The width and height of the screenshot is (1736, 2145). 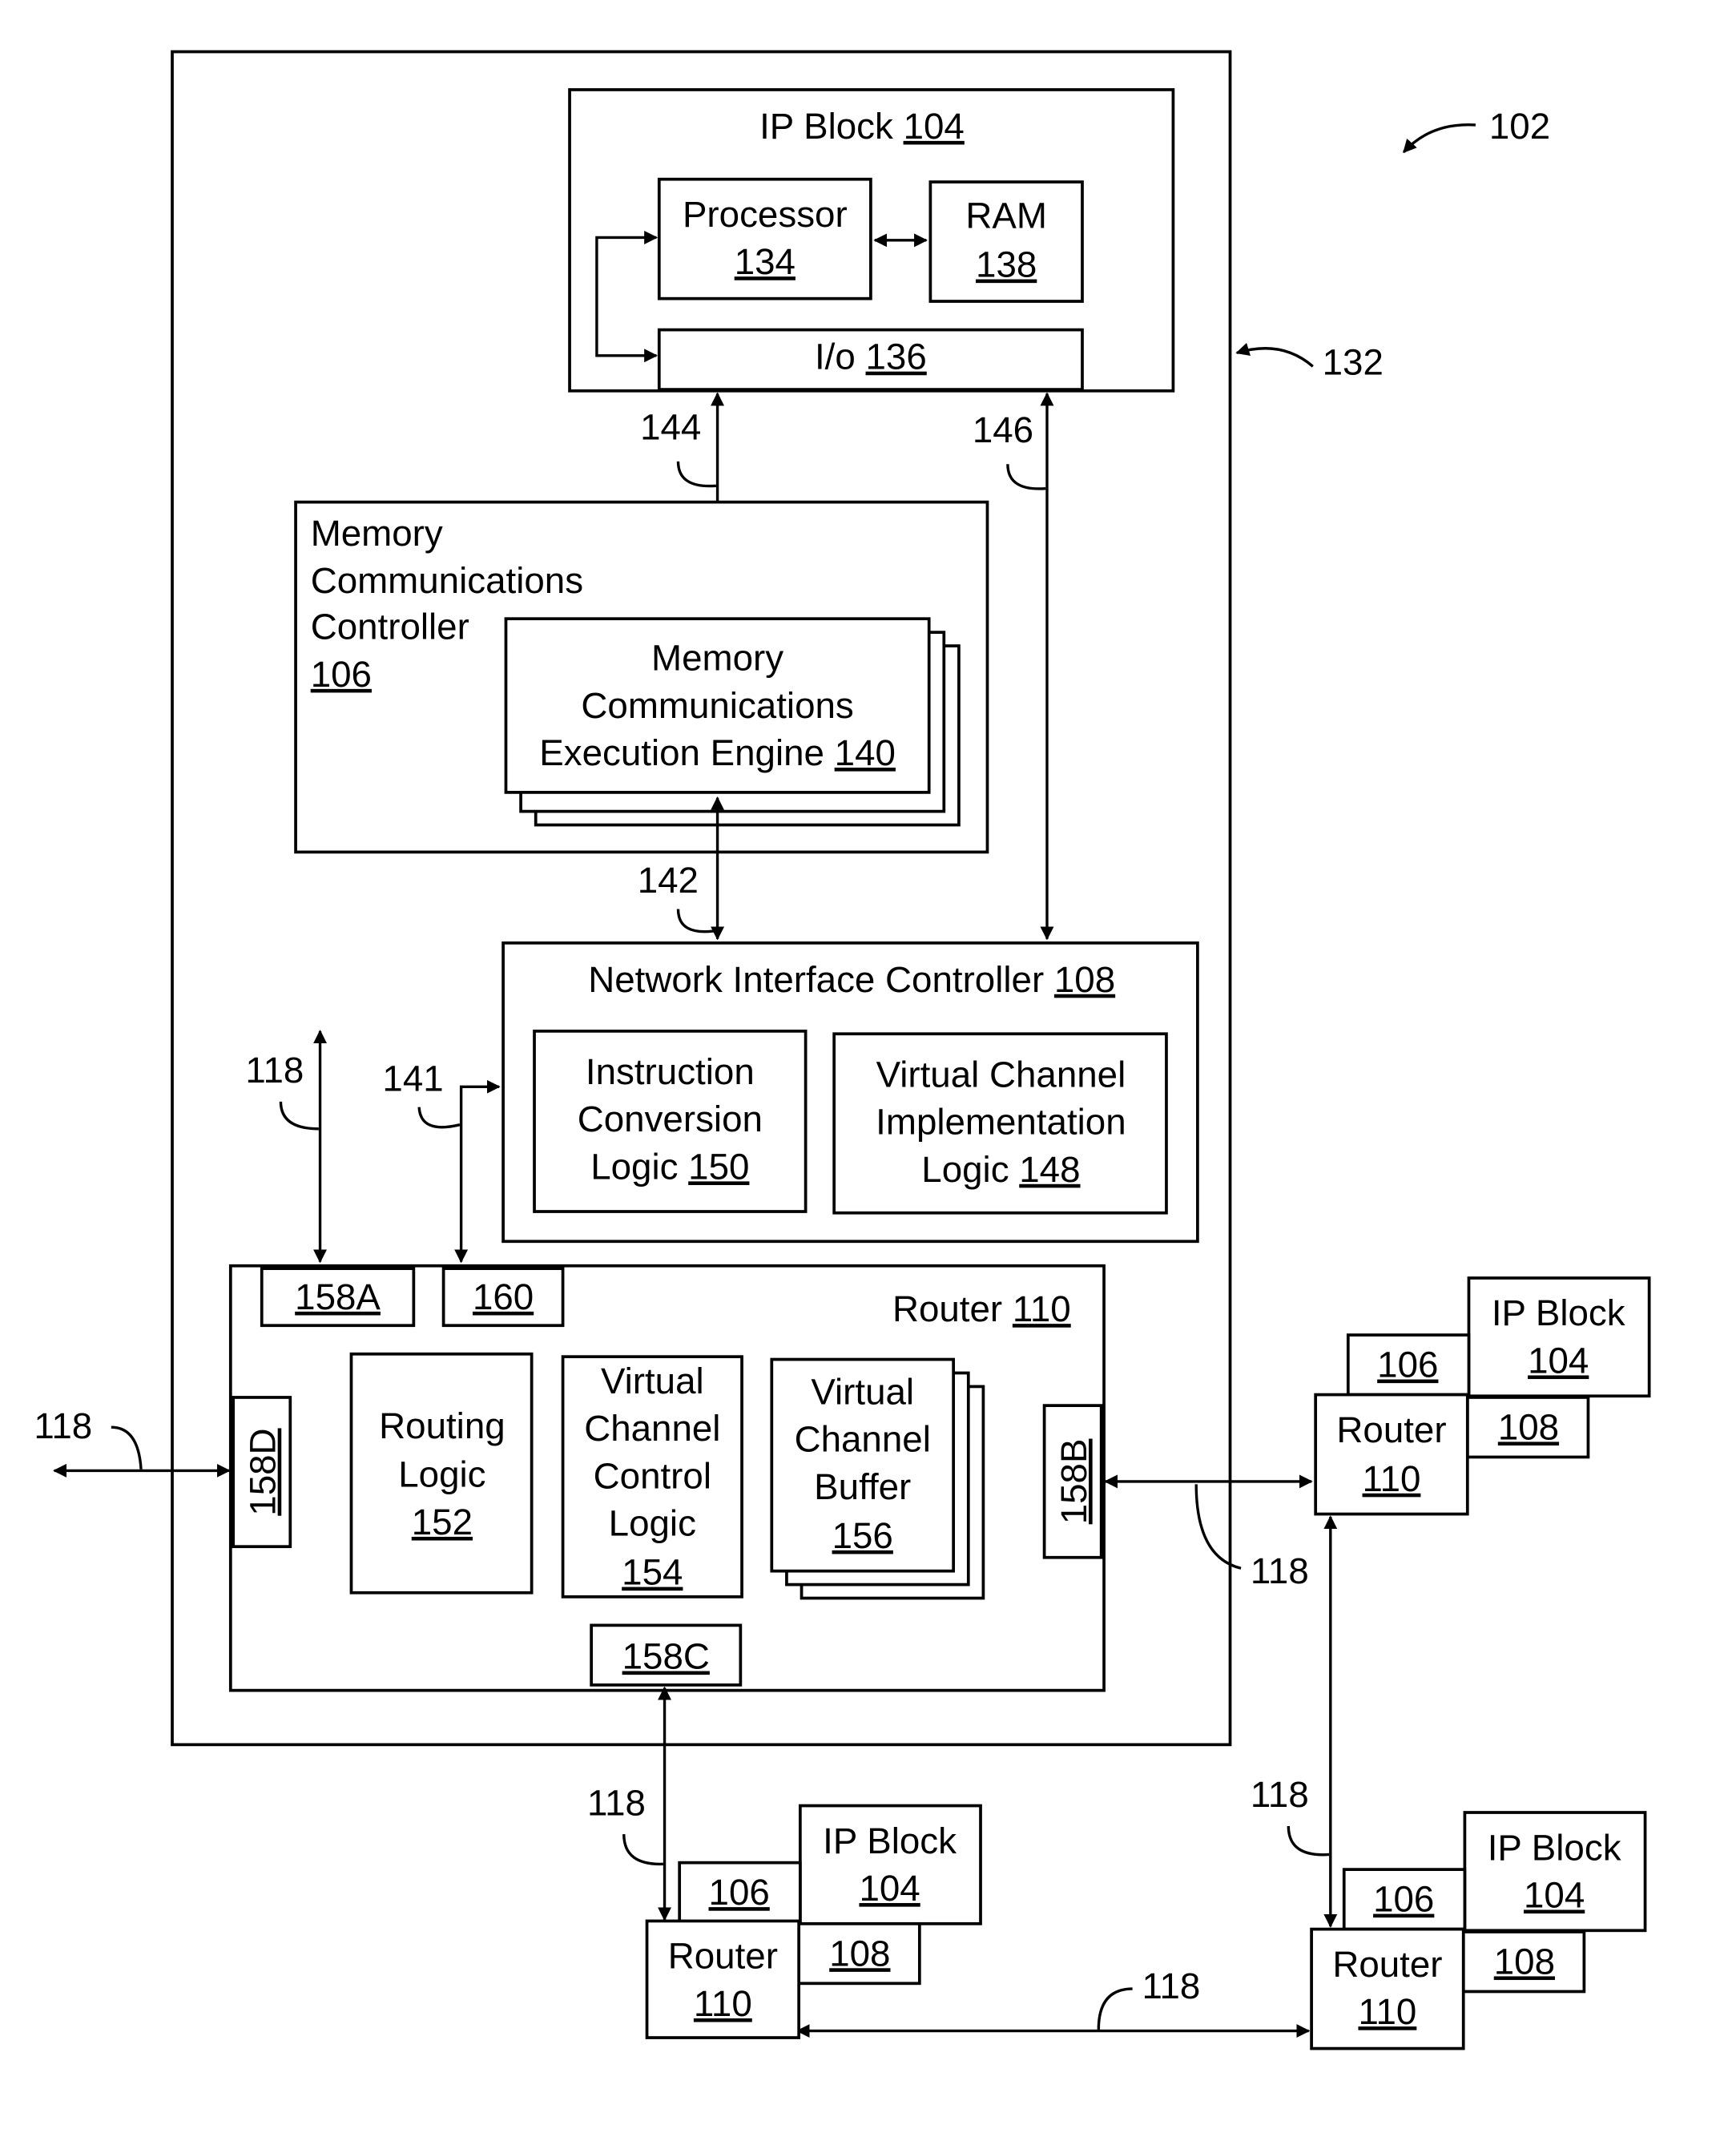 What do you see at coordinates (63, 1425) in the screenshot?
I see `link-118-left-label: 118` at bounding box center [63, 1425].